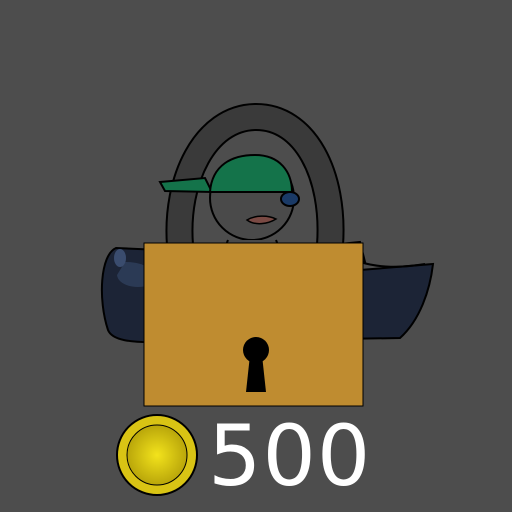 This screenshot has width=512, height=512. I want to click on coin-icon, so click(157, 455).